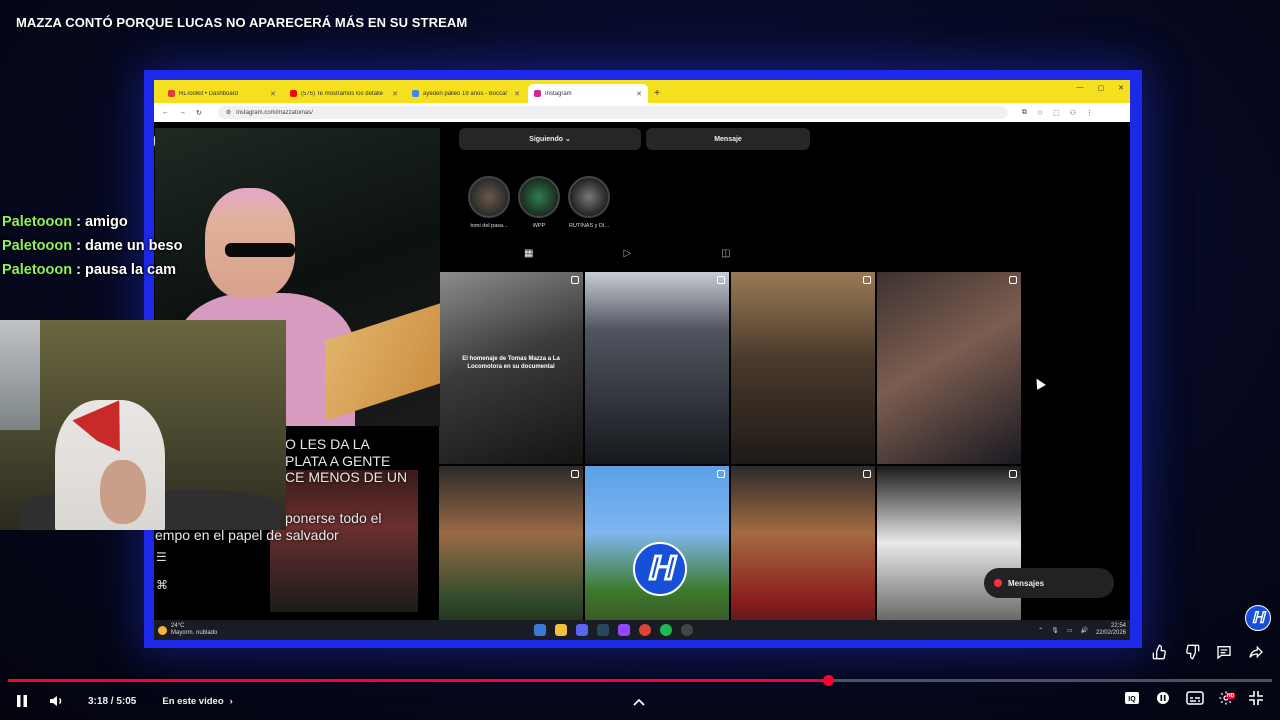 The width and height of the screenshot is (1280, 720). I want to click on url-field: ⚙ instagram.com/mazzatomas/, so click(612, 112).